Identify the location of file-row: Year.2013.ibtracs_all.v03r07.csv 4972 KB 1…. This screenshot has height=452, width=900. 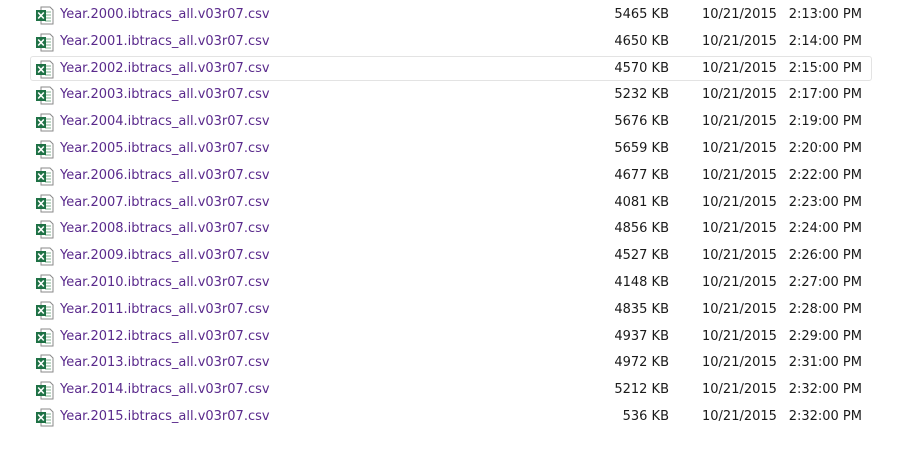
(451, 362).